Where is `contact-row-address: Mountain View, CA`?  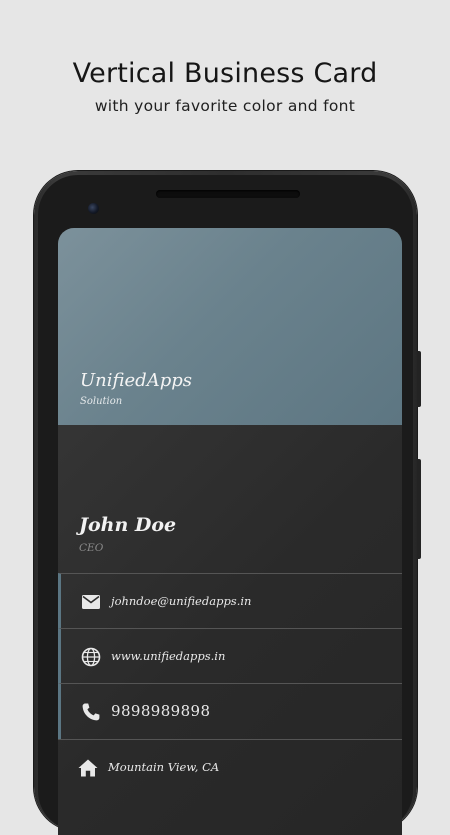 contact-row-address: Mountain View, CA is located at coordinates (230, 767).